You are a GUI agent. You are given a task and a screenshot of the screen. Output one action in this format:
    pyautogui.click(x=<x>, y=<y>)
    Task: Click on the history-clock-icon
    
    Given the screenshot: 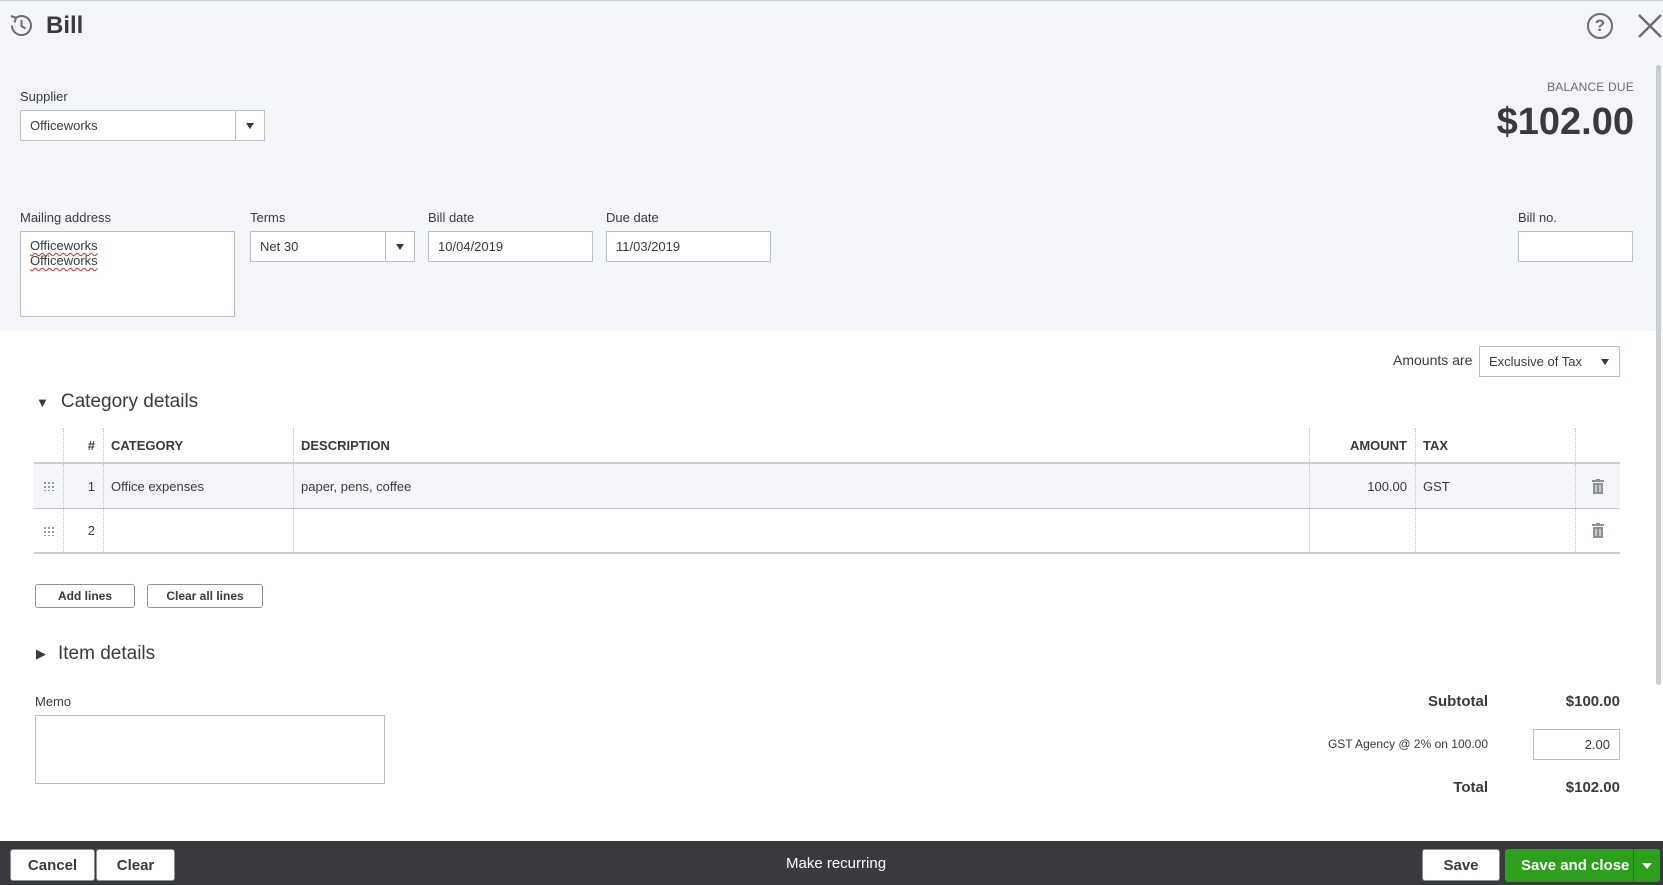 What is the action you would take?
    pyautogui.click(x=21, y=25)
    